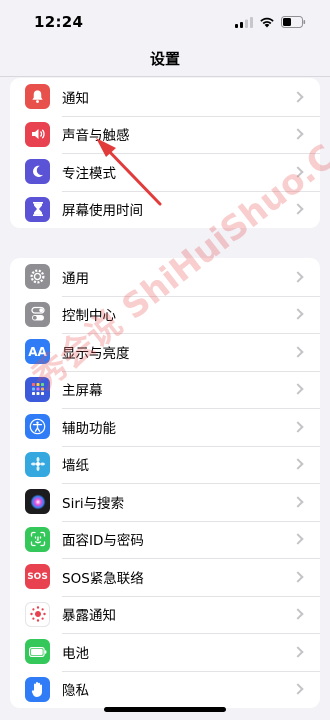 The height and width of the screenshot is (720, 330). Describe the element at coordinates (37, 209) in the screenshot. I see `hourglass-icon` at that location.